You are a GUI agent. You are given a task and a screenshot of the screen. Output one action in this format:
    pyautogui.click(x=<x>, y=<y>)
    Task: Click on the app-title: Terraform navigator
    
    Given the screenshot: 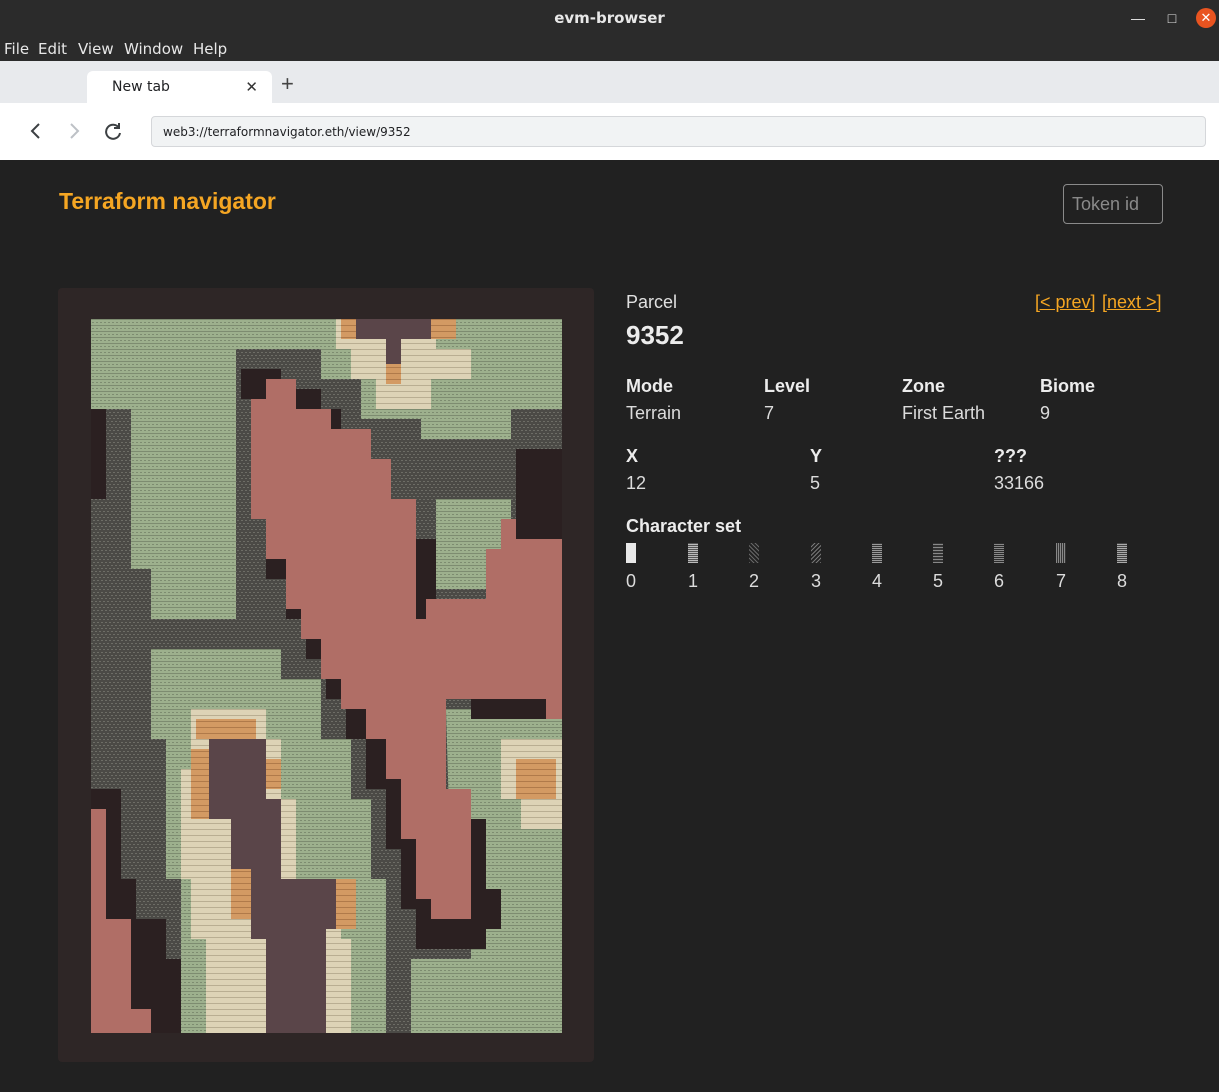 What is the action you would take?
    pyautogui.click(x=167, y=201)
    